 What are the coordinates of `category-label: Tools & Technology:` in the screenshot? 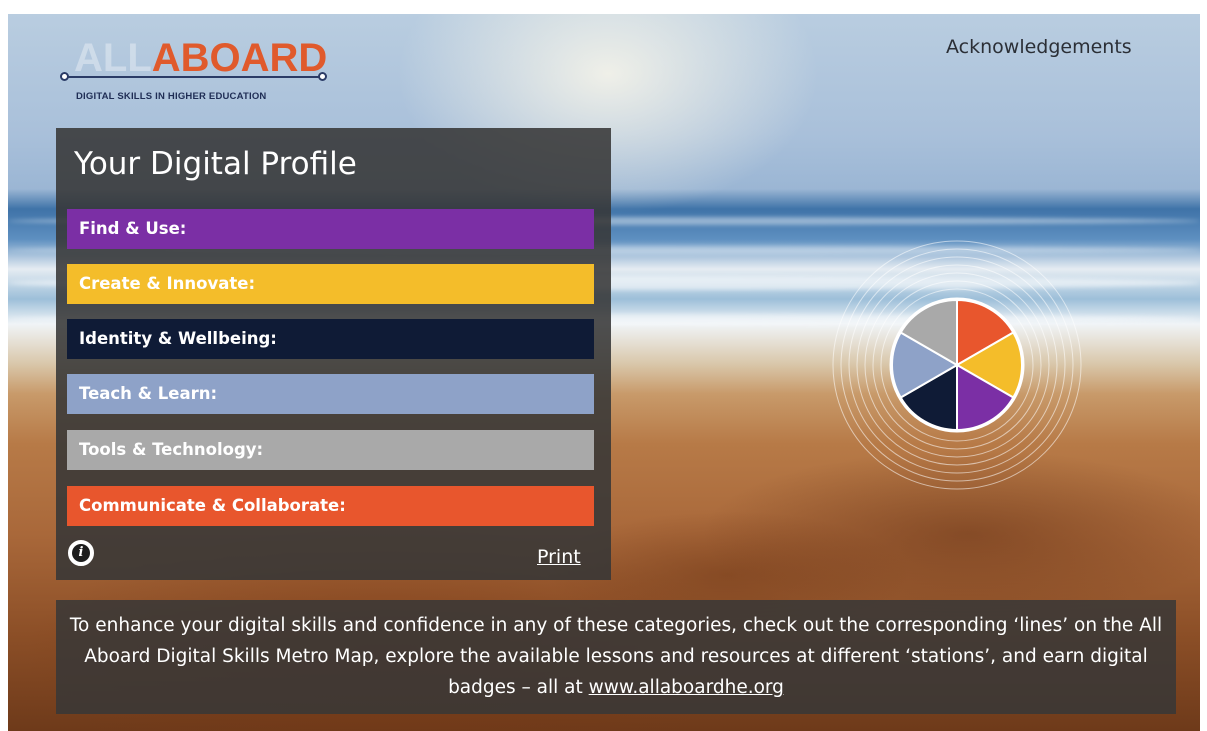 It's located at (171, 449).